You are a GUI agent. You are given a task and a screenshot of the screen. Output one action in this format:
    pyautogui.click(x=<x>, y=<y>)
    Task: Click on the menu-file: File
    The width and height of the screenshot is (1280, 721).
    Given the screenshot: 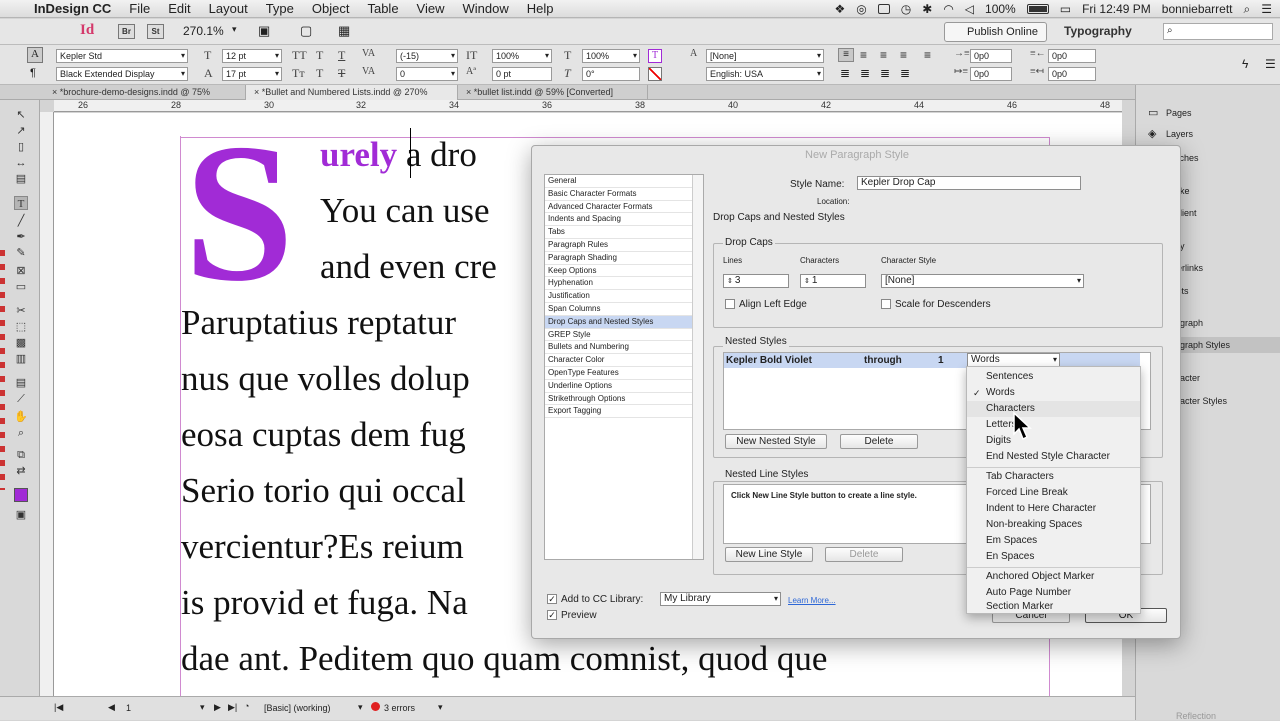 What is the action you would take?
    pyautogui.click(x=139, y=8)
    